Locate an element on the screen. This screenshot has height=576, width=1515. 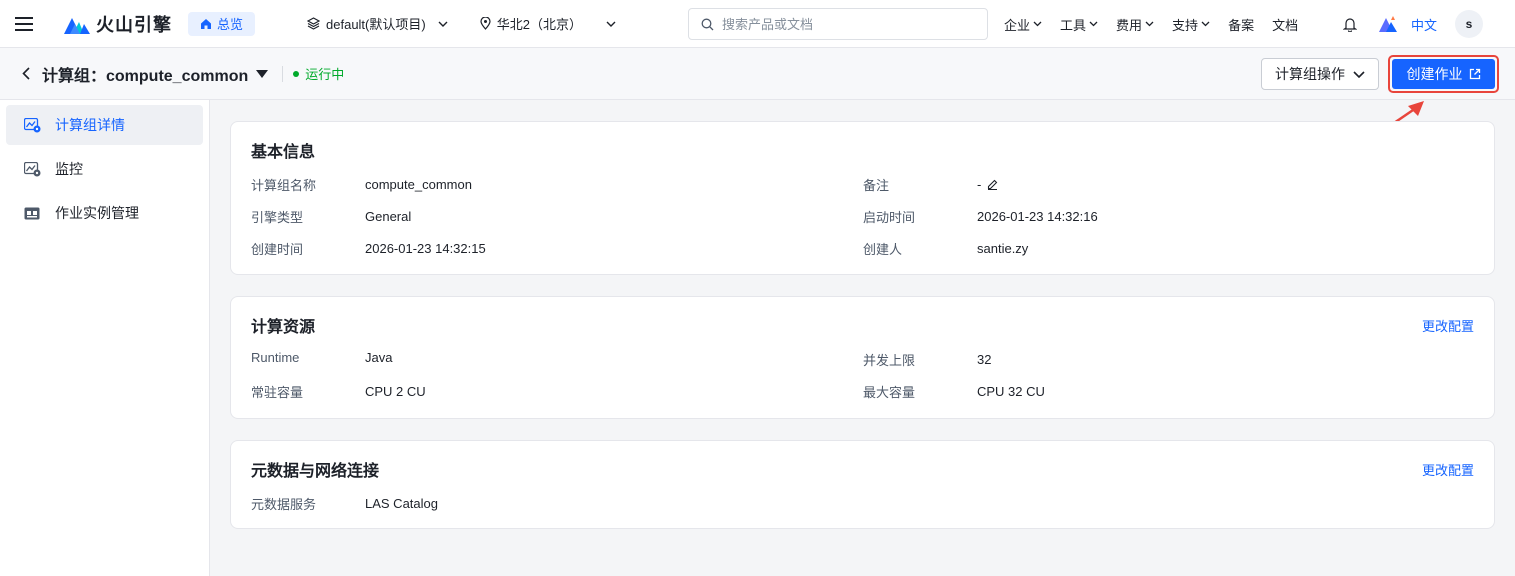
field-label: 创建人 is located at coordinates (883, 249).